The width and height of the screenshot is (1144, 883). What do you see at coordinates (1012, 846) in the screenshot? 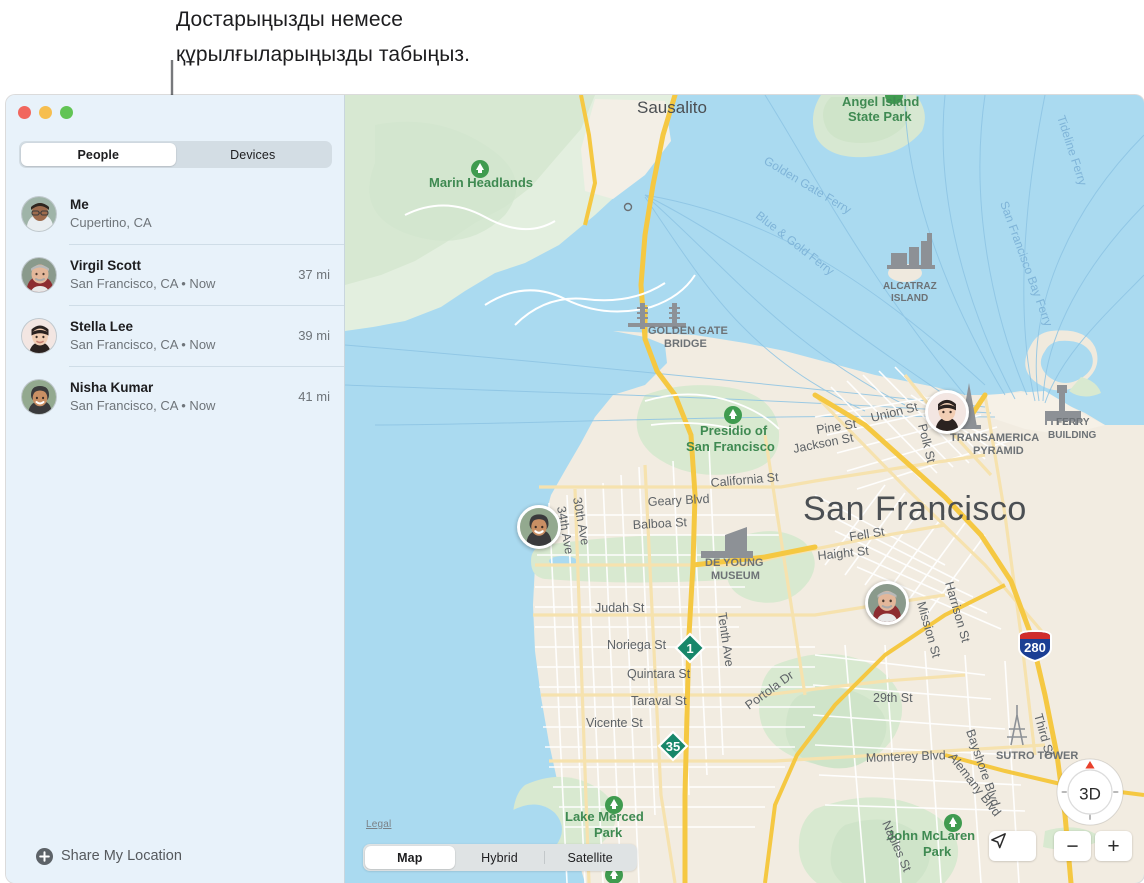
I see `locate-me-button` at bounding box center [1012, 846].